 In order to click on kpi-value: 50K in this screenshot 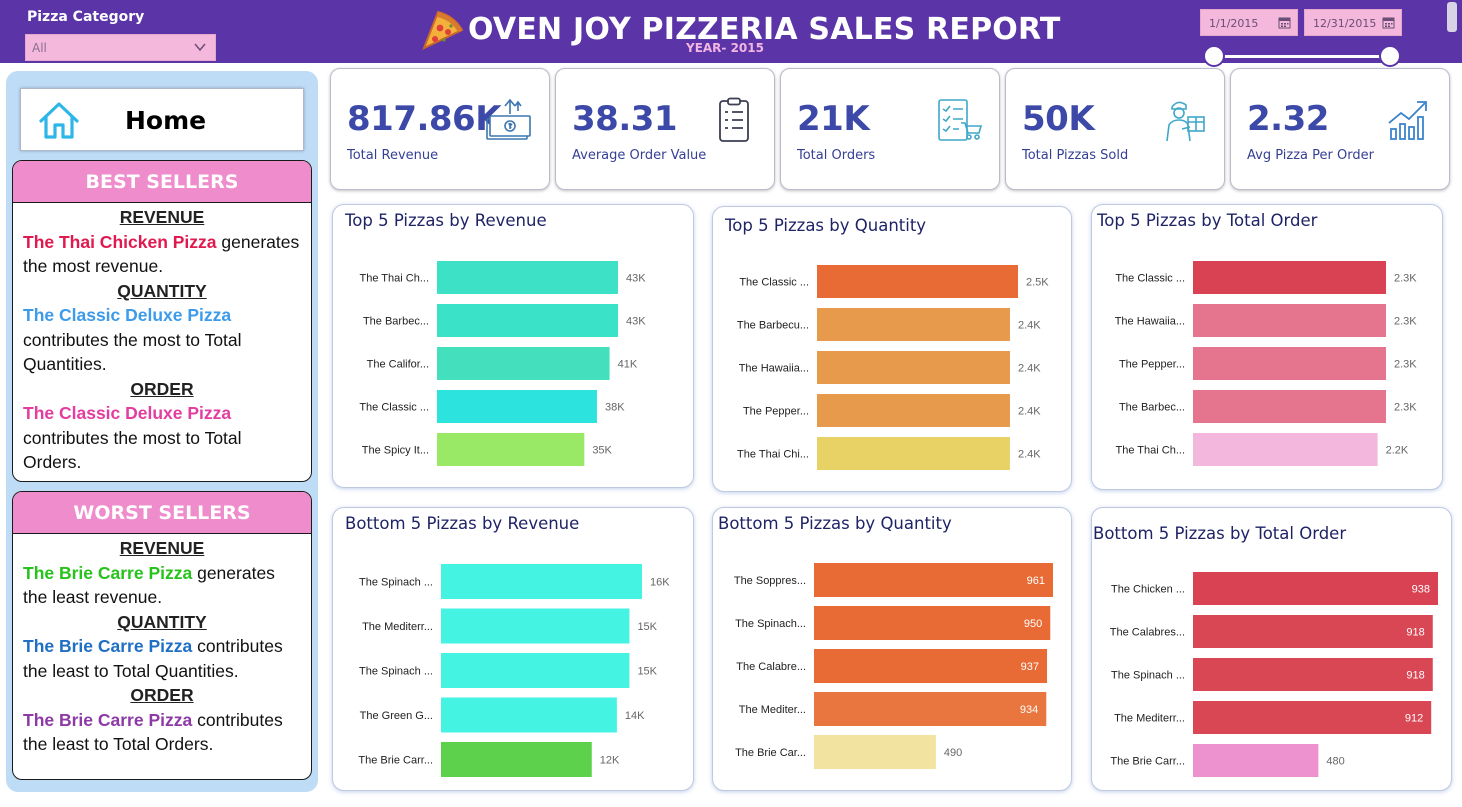, I will do `click(1058, 119)`.